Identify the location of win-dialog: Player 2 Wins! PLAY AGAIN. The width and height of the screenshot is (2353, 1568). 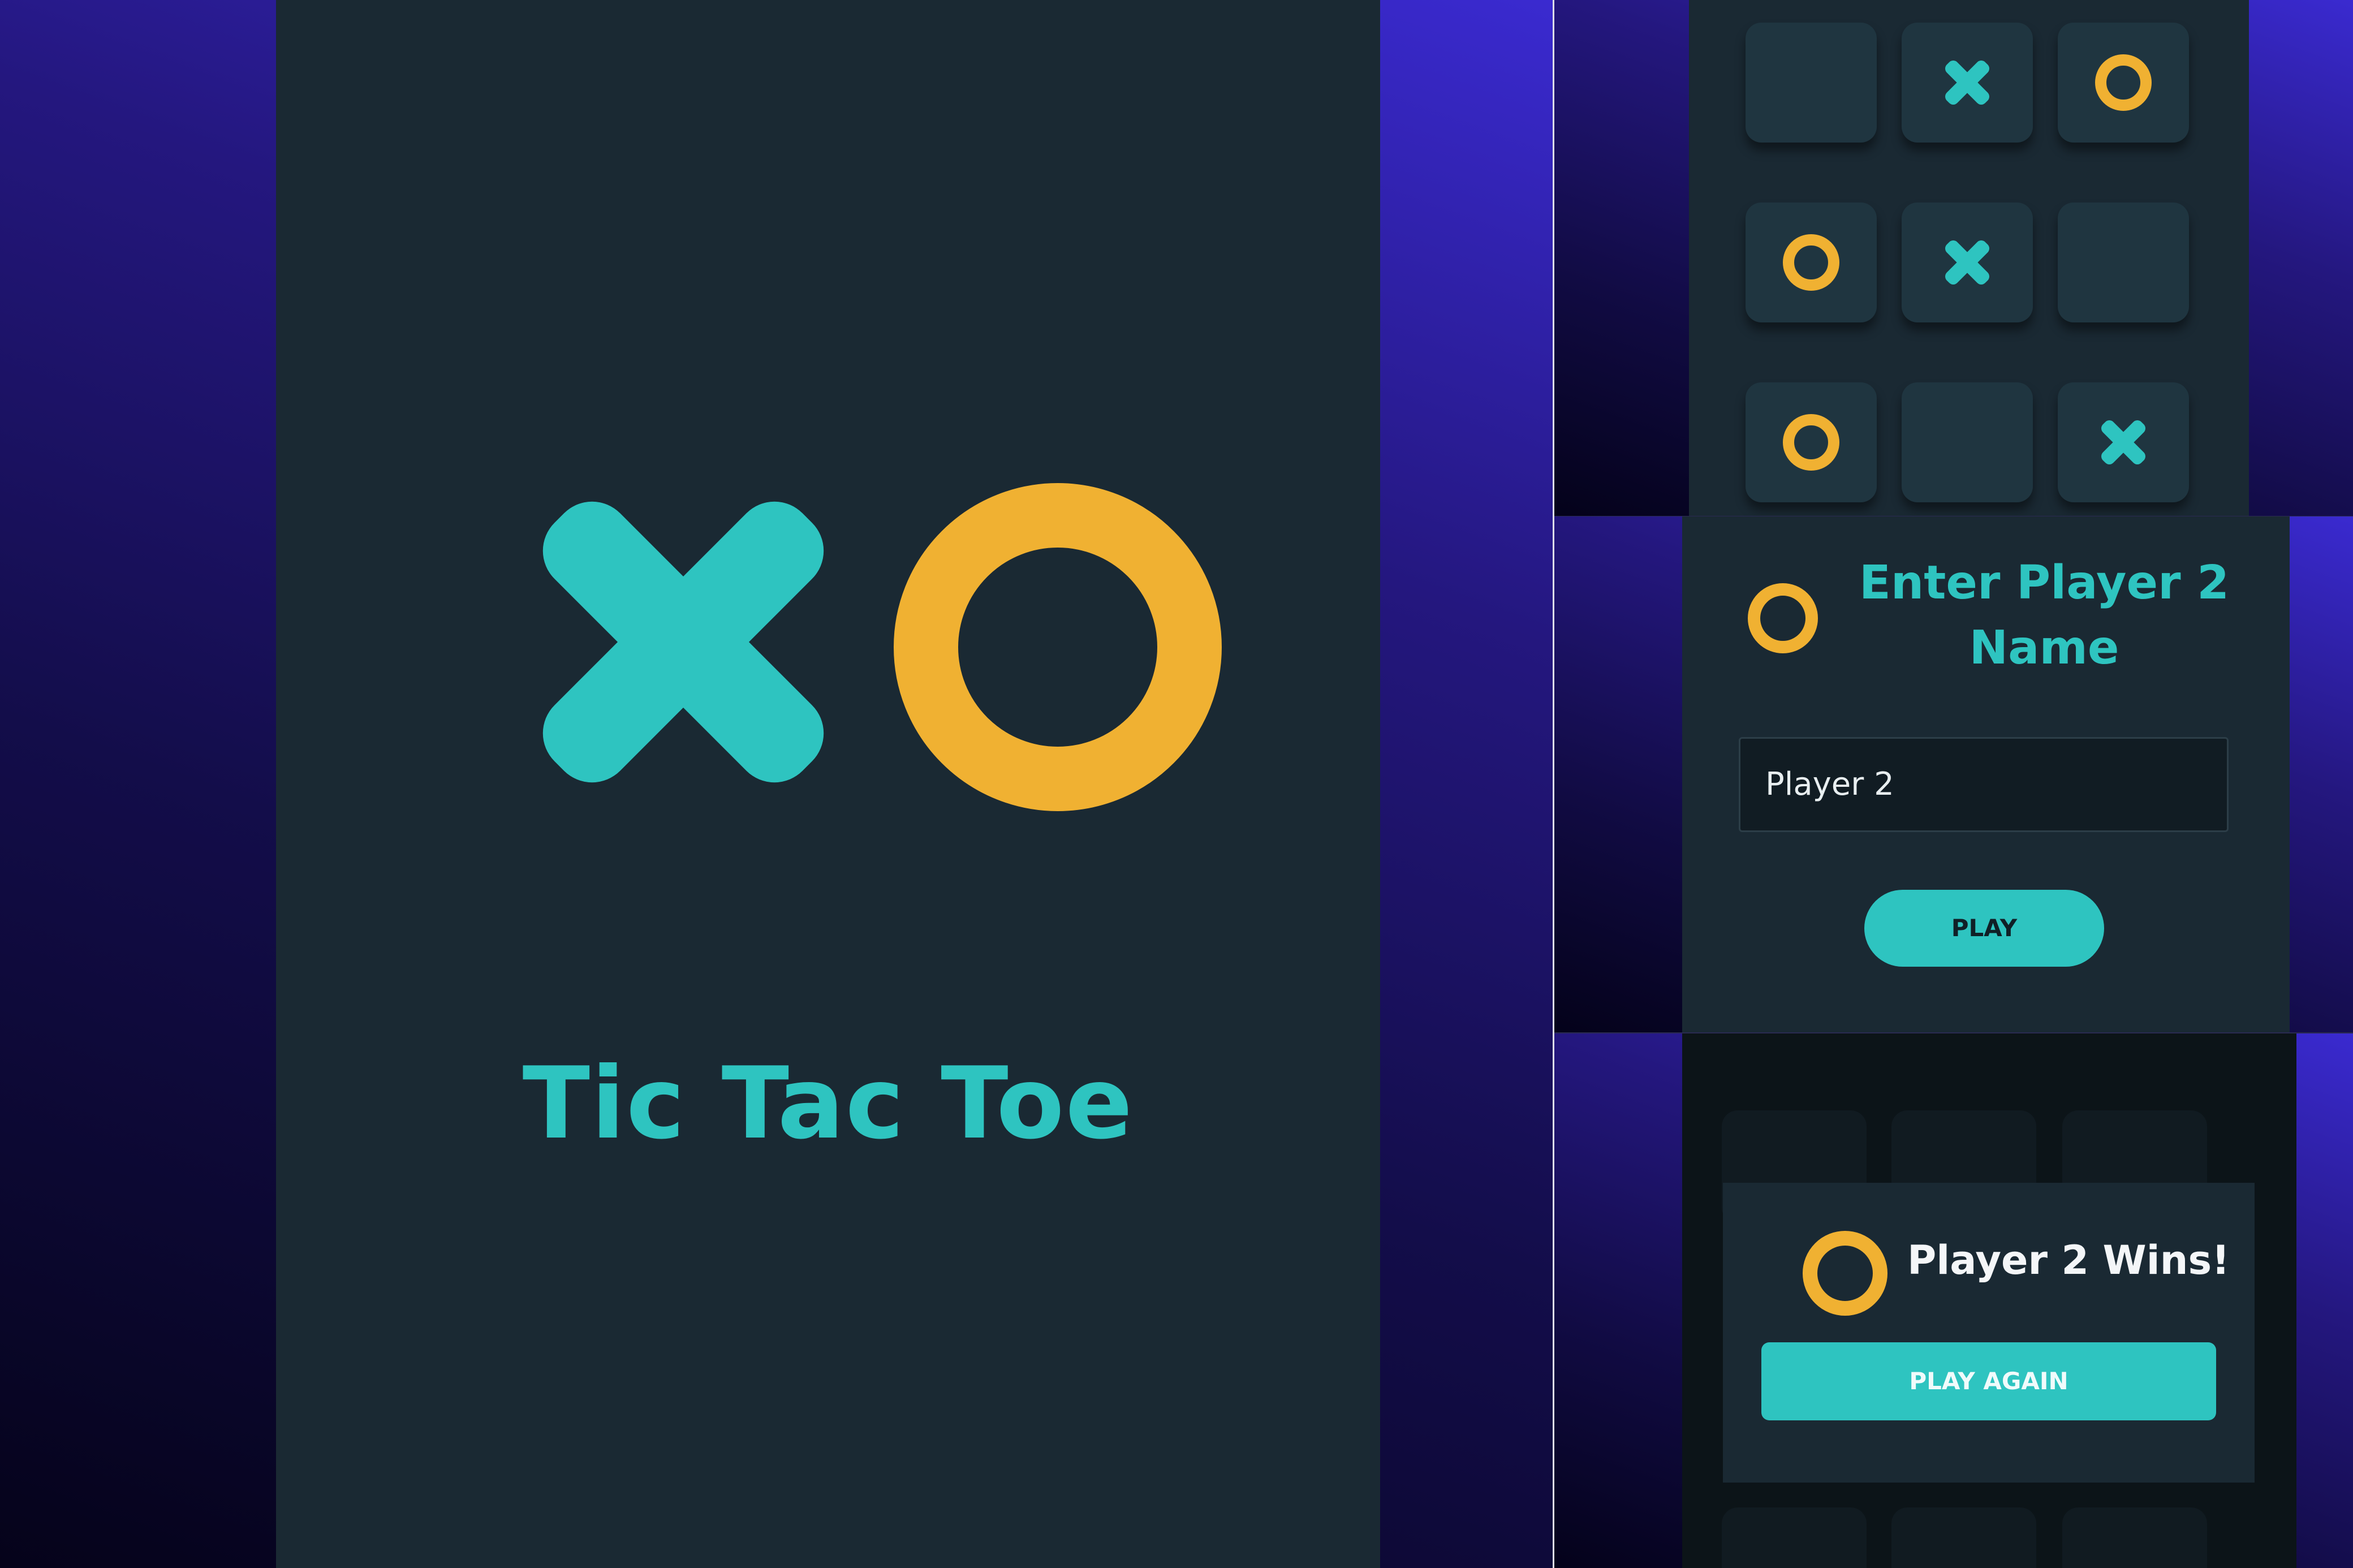
(1989, 1333).